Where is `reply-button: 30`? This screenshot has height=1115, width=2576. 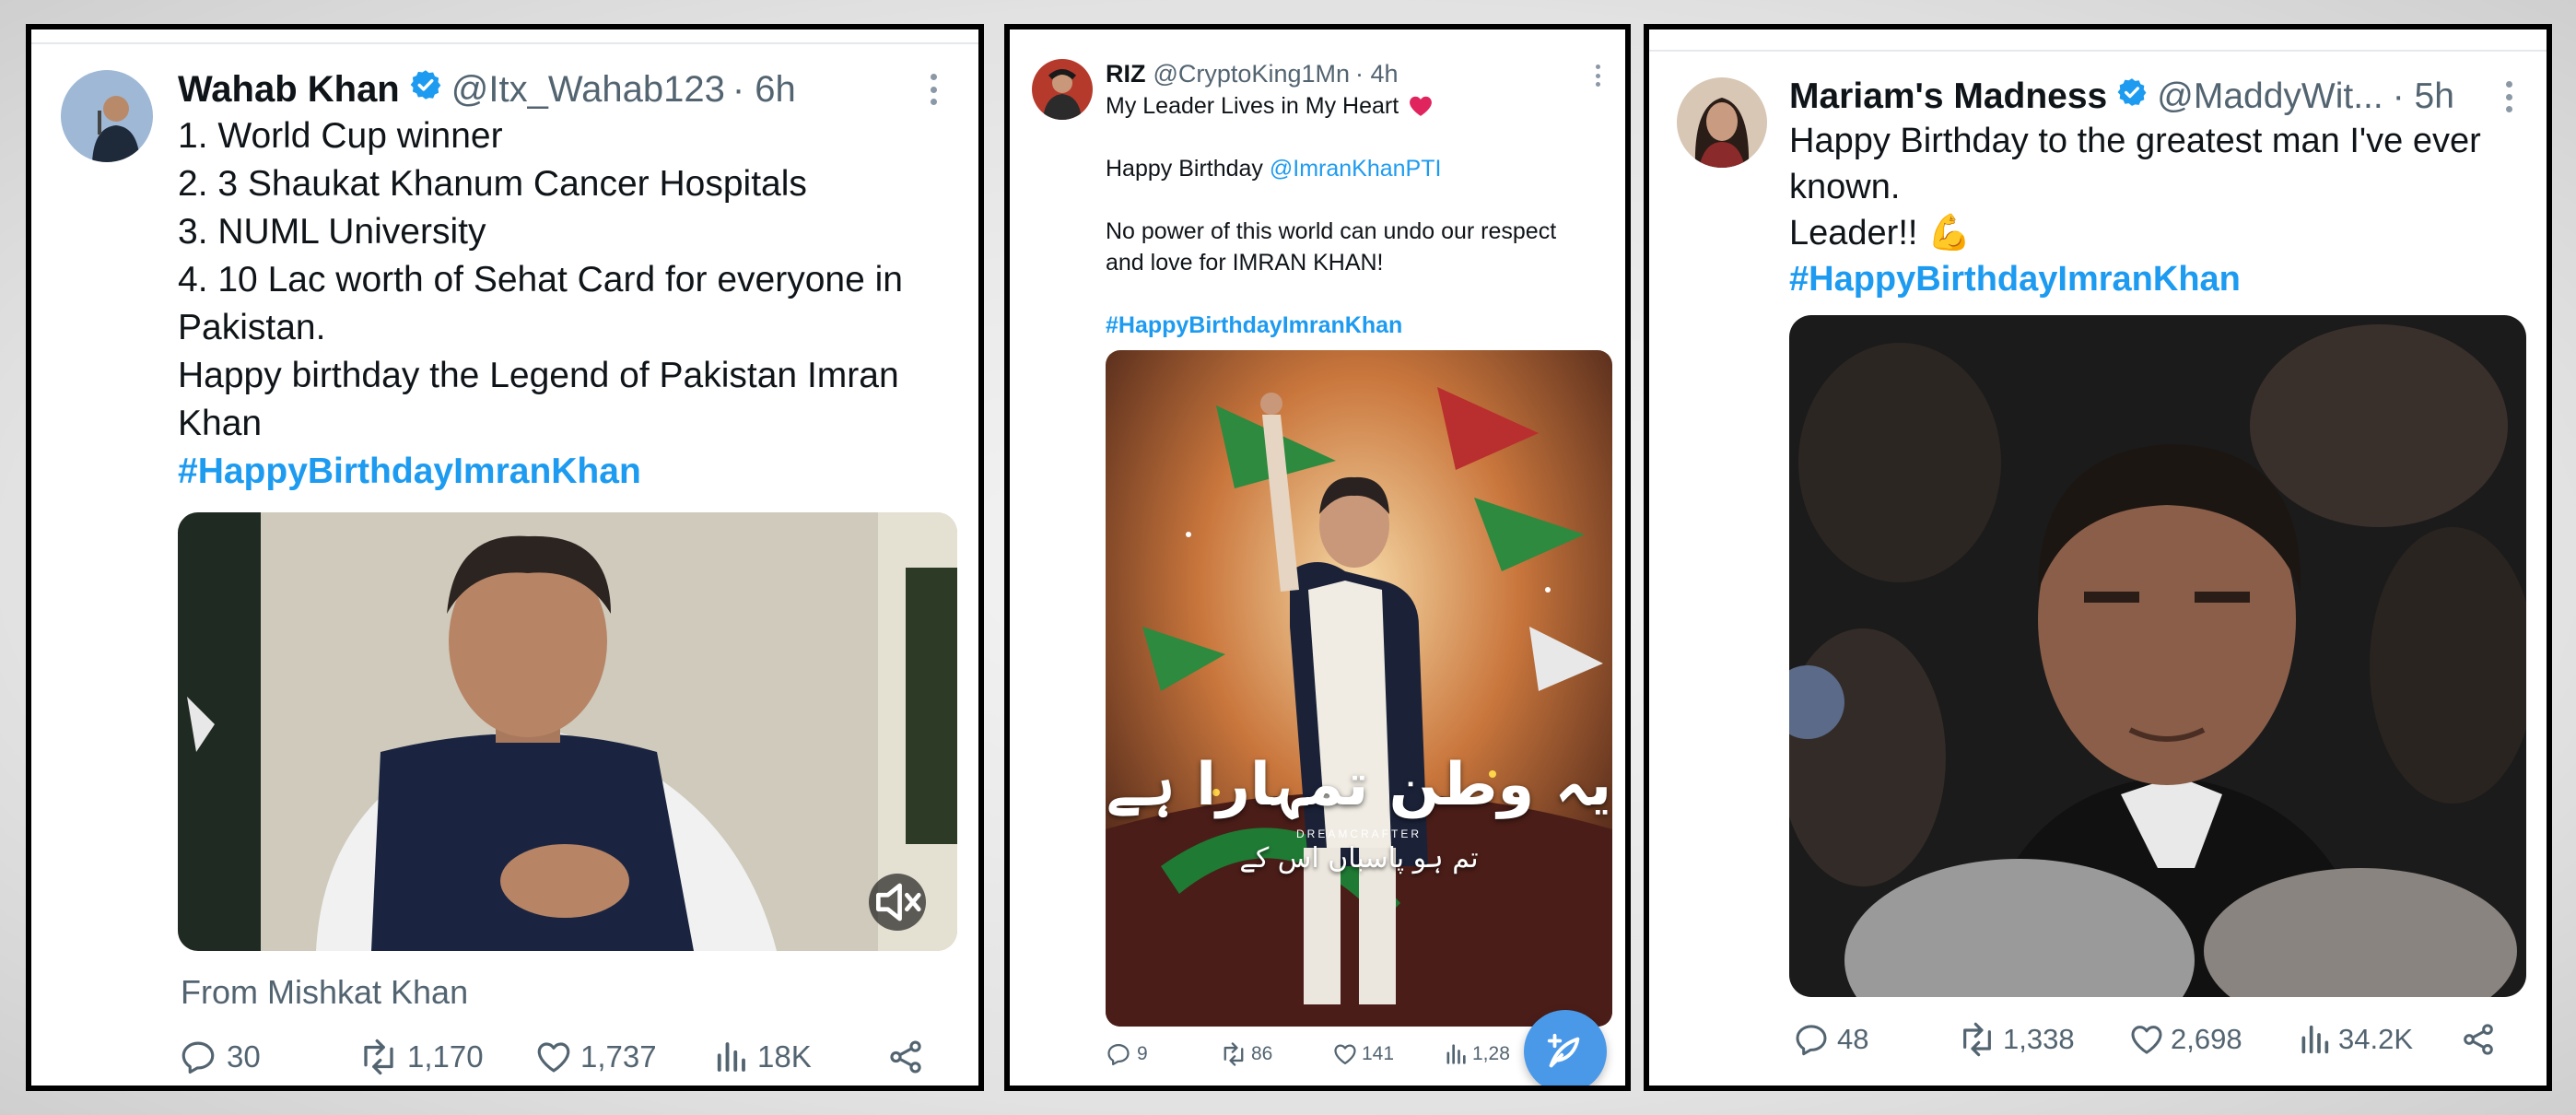
reply-button: 30 is located at coordinates (220, 1057).